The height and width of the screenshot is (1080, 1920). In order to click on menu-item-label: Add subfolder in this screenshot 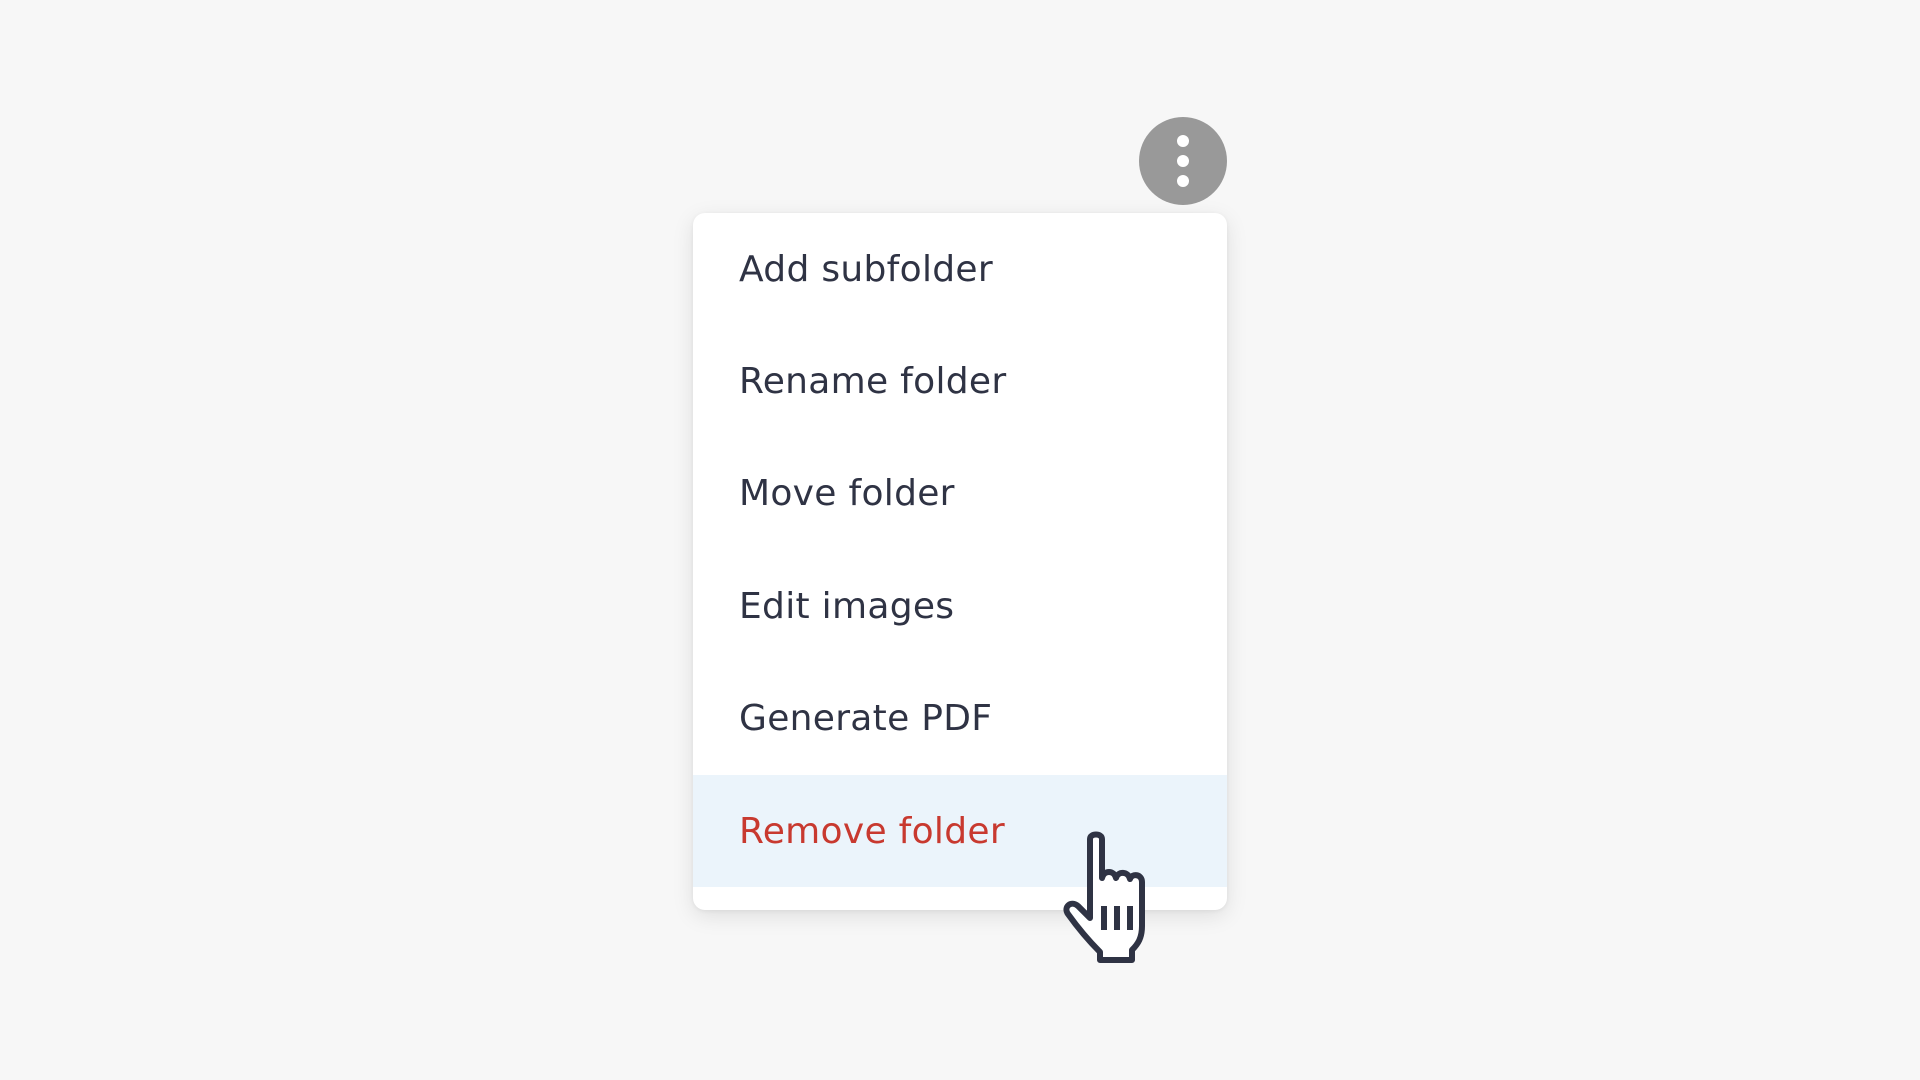, I will do `click(866, 269)`.